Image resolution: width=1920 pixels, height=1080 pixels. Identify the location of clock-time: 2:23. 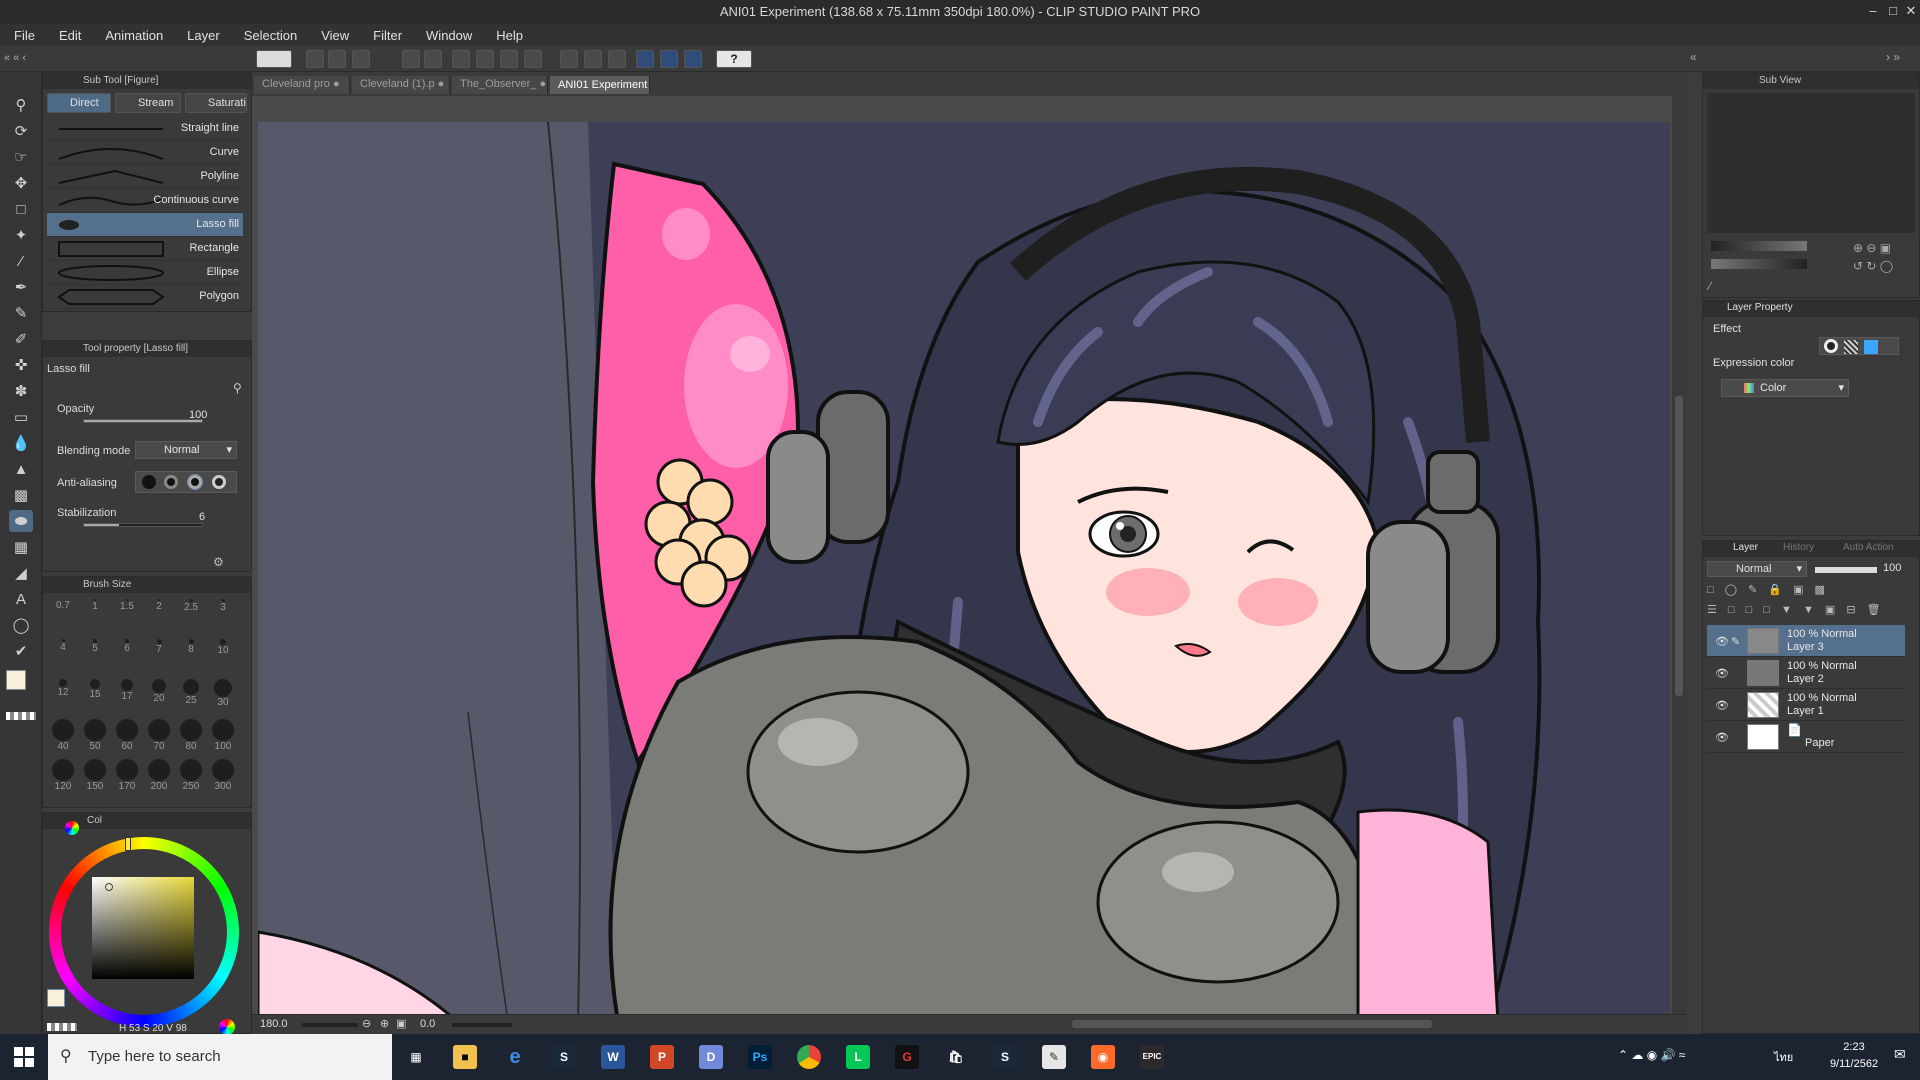
(1854, 1047).